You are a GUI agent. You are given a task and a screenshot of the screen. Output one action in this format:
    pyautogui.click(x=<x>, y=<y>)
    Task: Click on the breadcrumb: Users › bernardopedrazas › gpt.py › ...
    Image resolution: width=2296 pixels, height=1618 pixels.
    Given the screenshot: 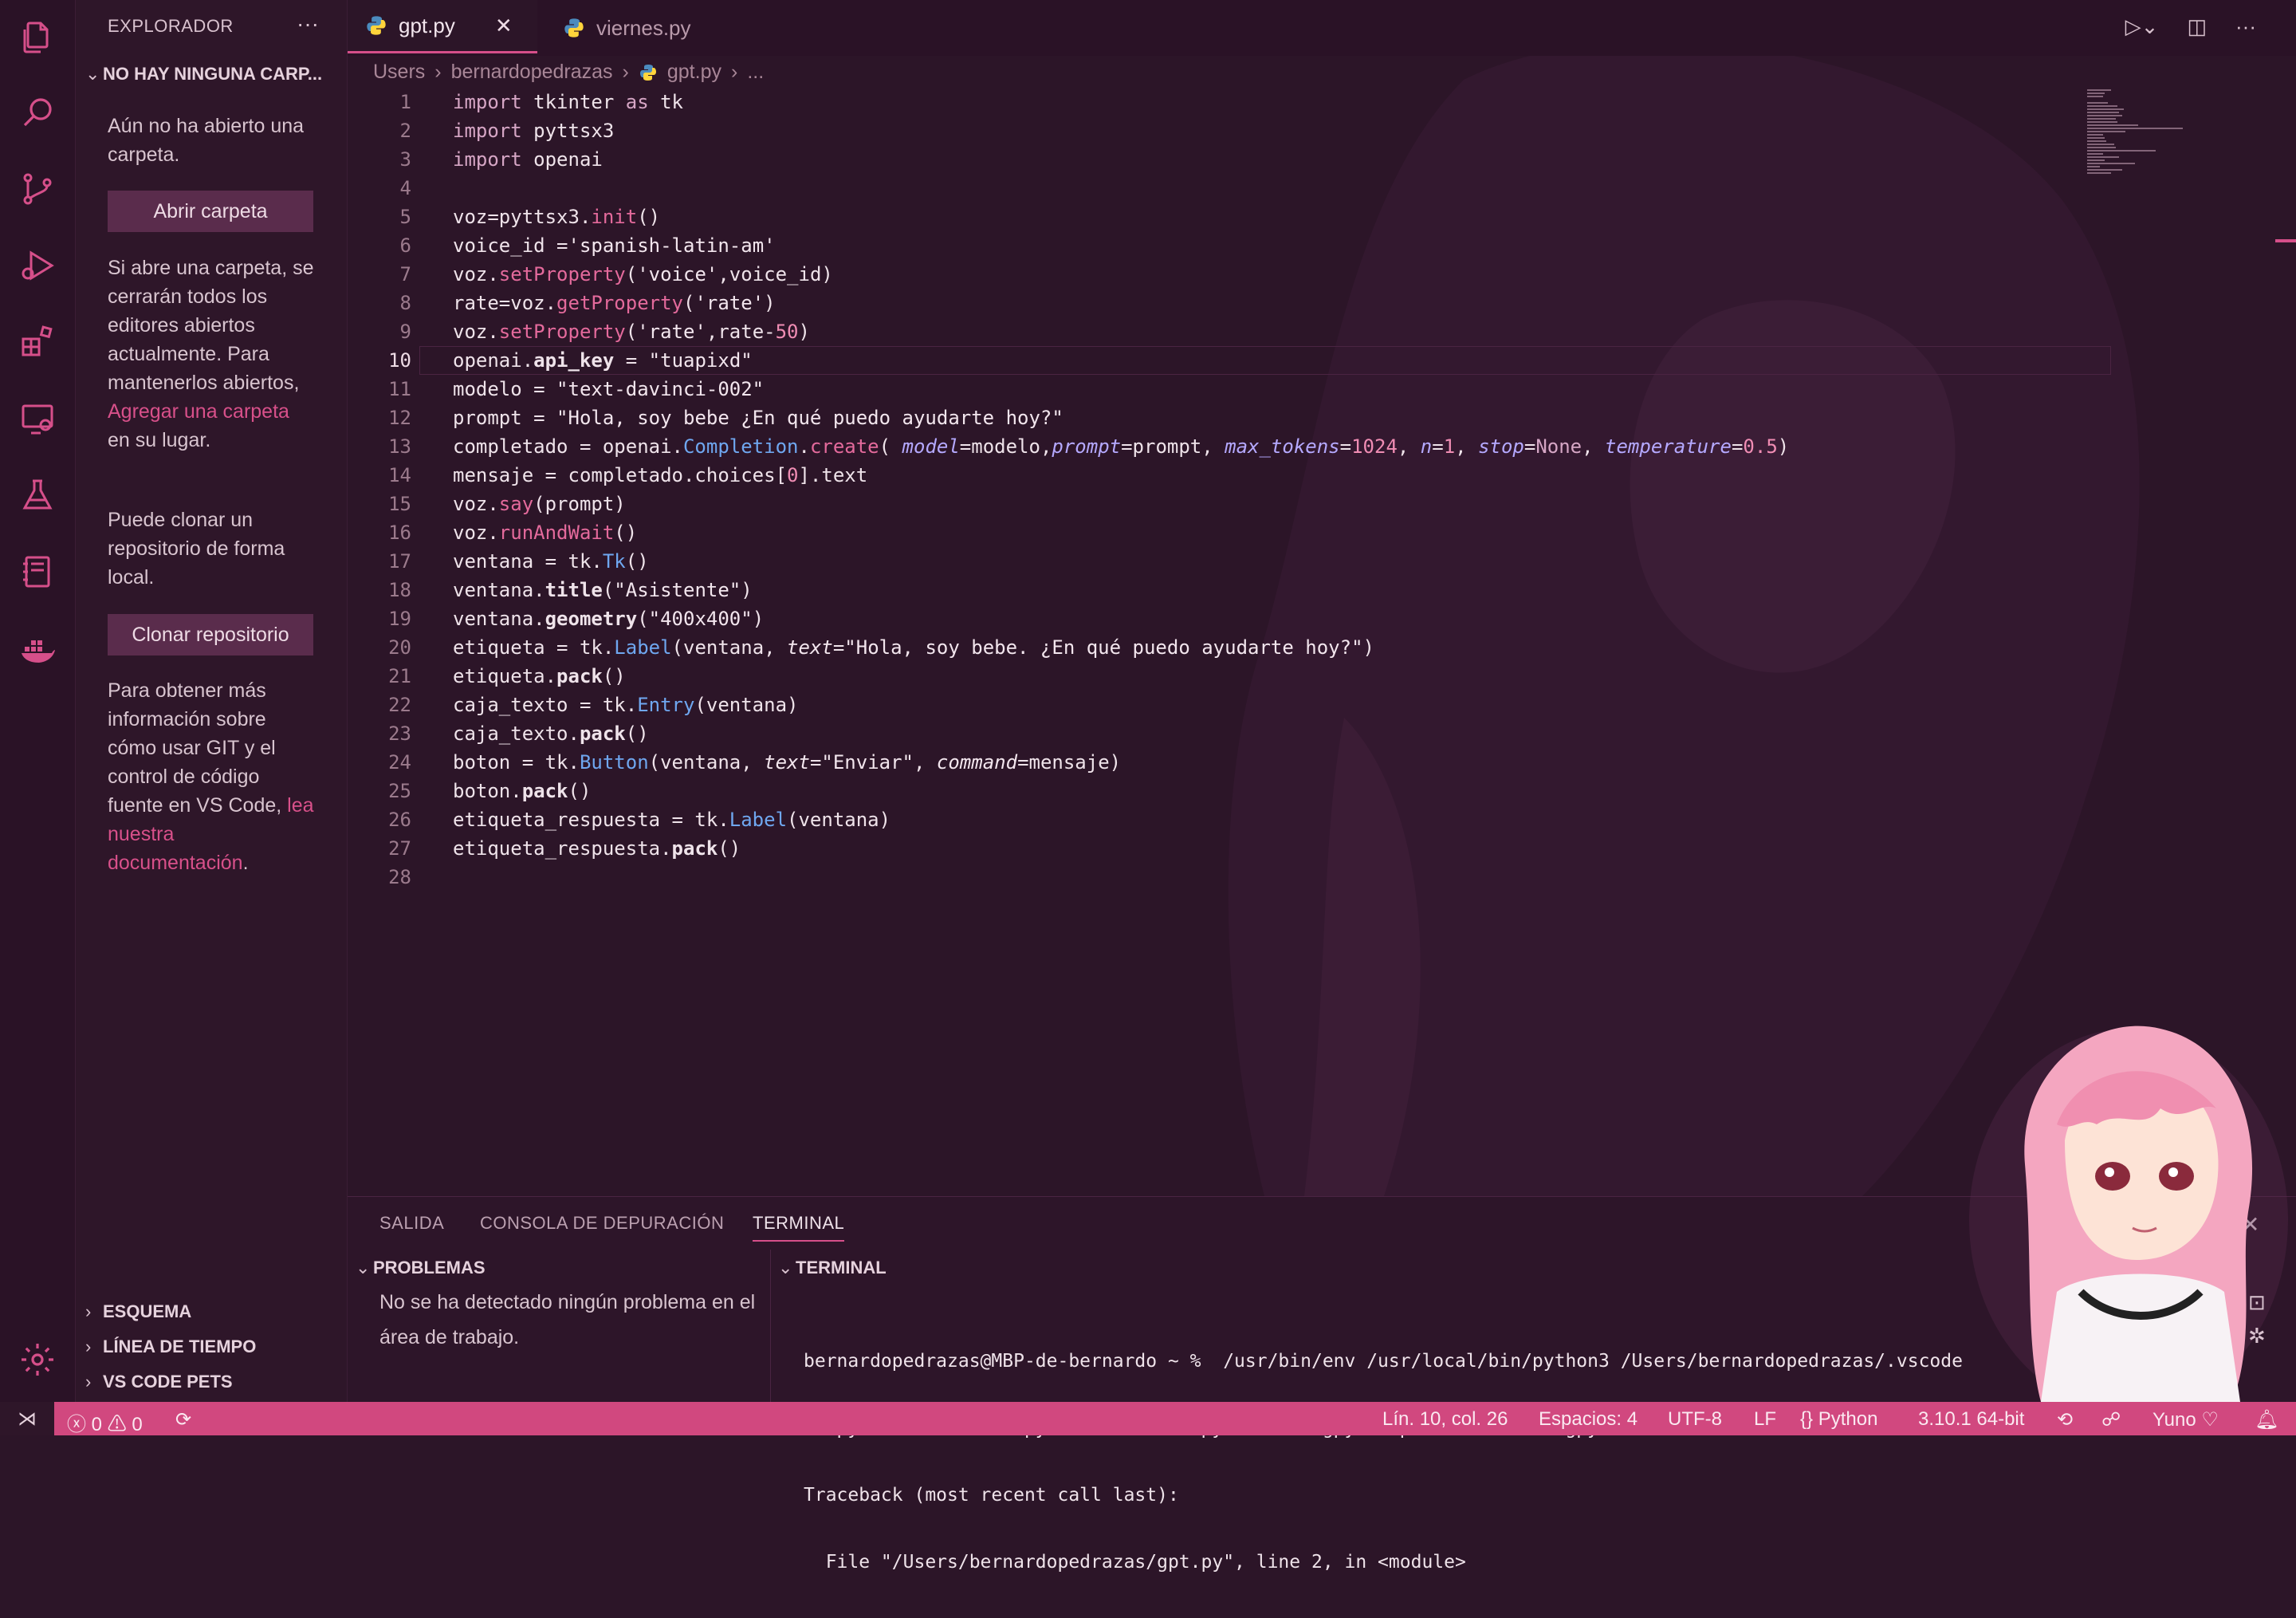 What is the action you would take?
    pyautogui.click(x=568, y=72)
    